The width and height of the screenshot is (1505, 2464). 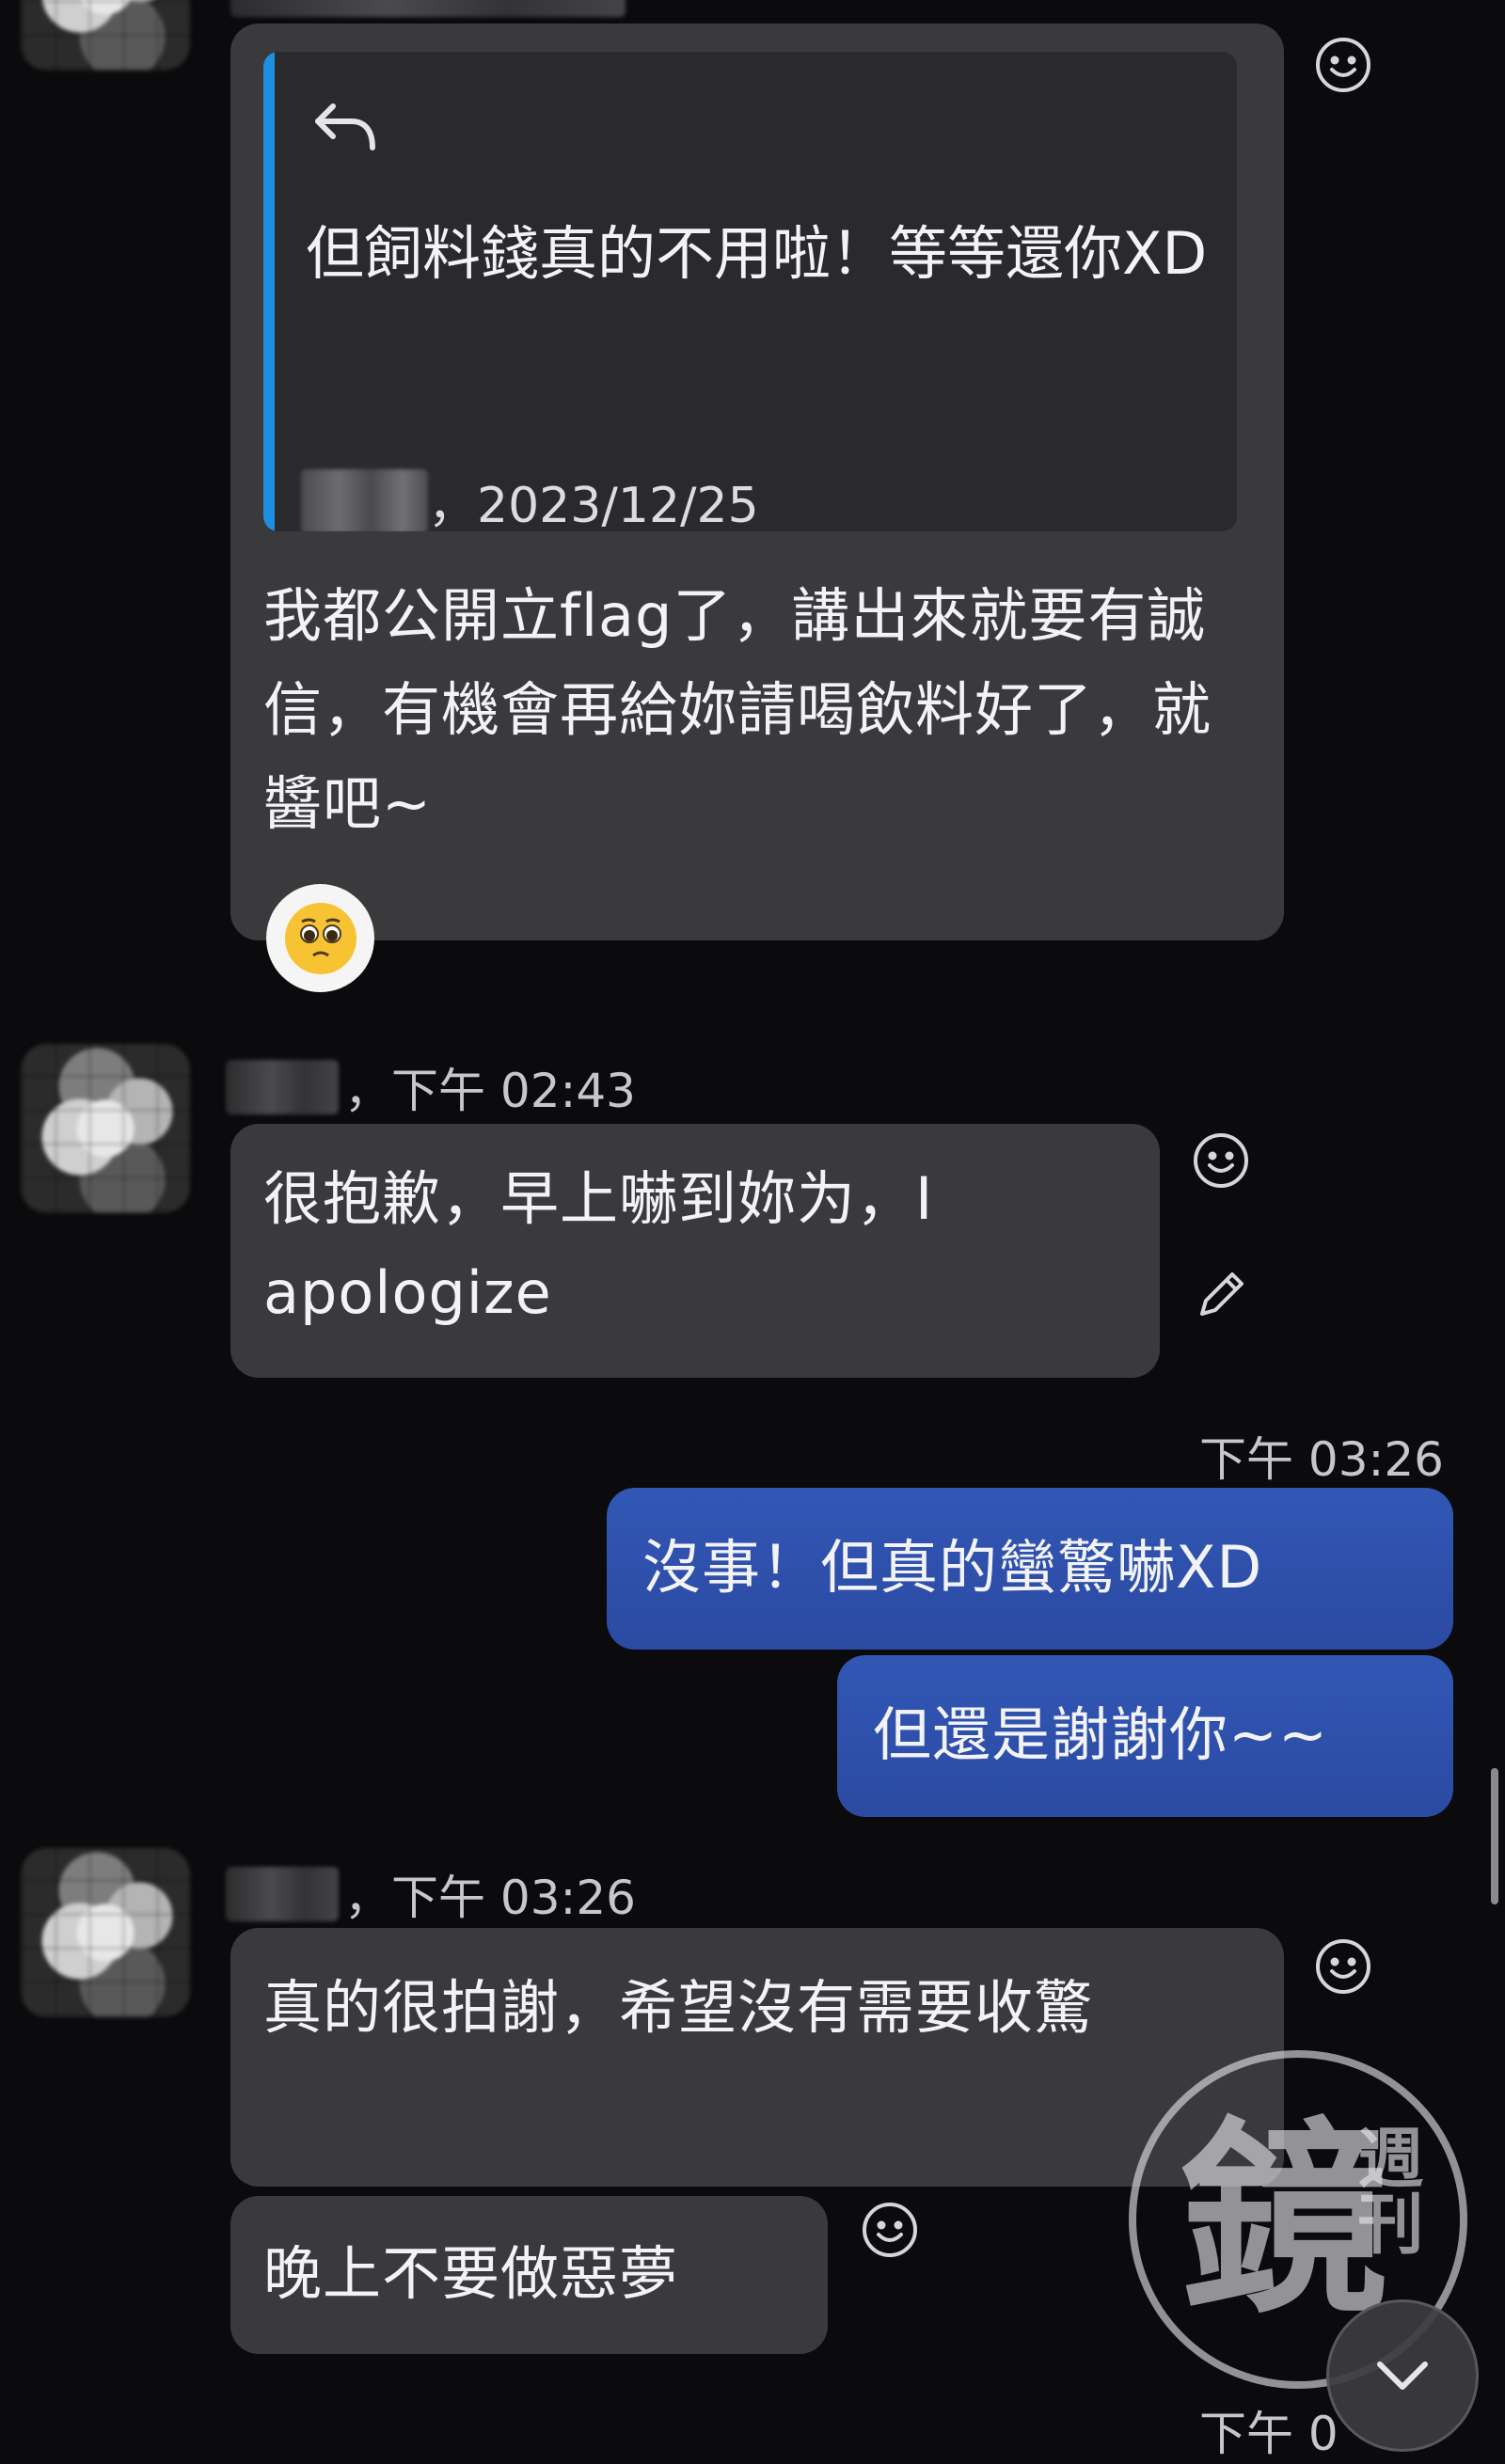 I want to click on quoted-sender-blurred, so click(x=365, y=499).